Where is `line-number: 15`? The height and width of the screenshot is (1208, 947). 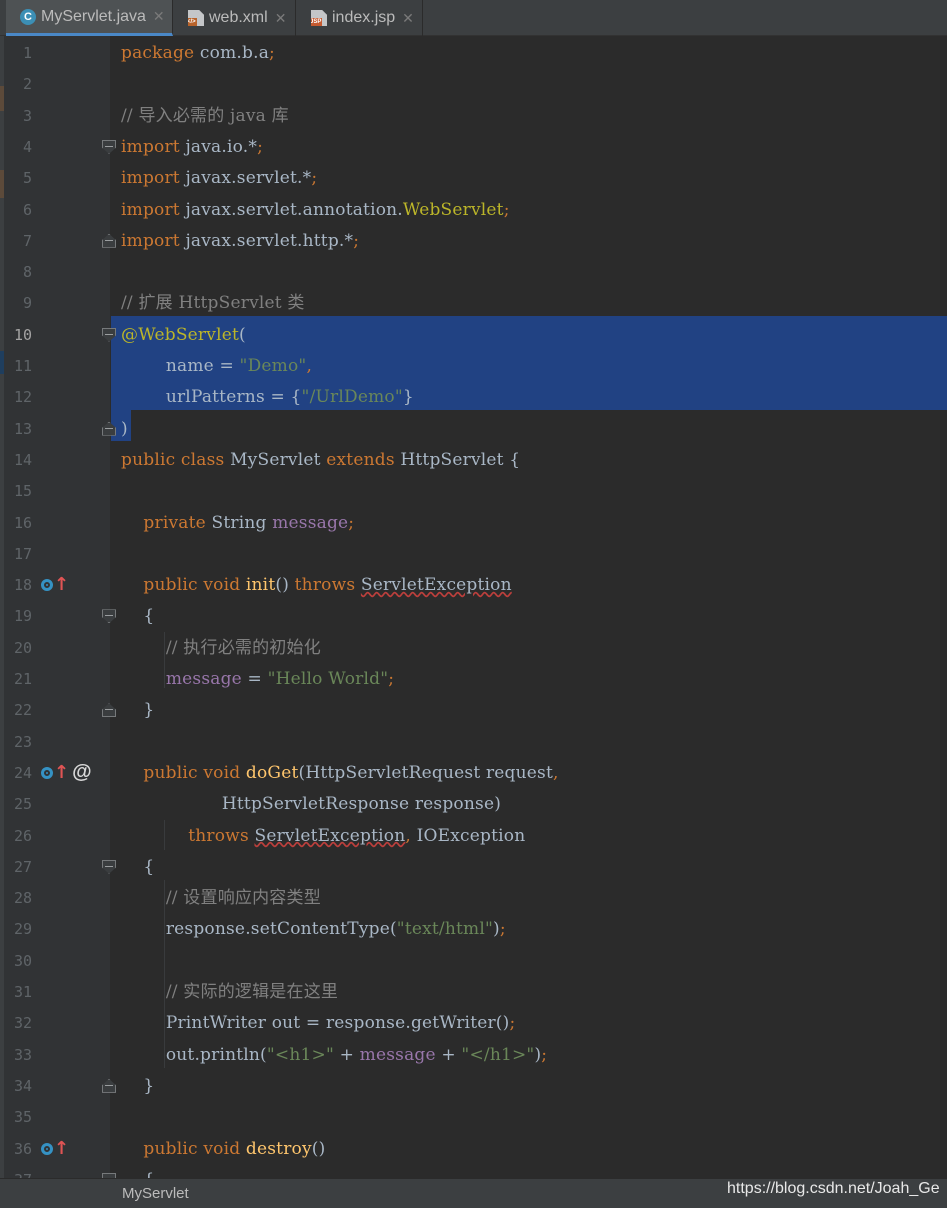 line-number: 15 is located at coordinates (22, 491).